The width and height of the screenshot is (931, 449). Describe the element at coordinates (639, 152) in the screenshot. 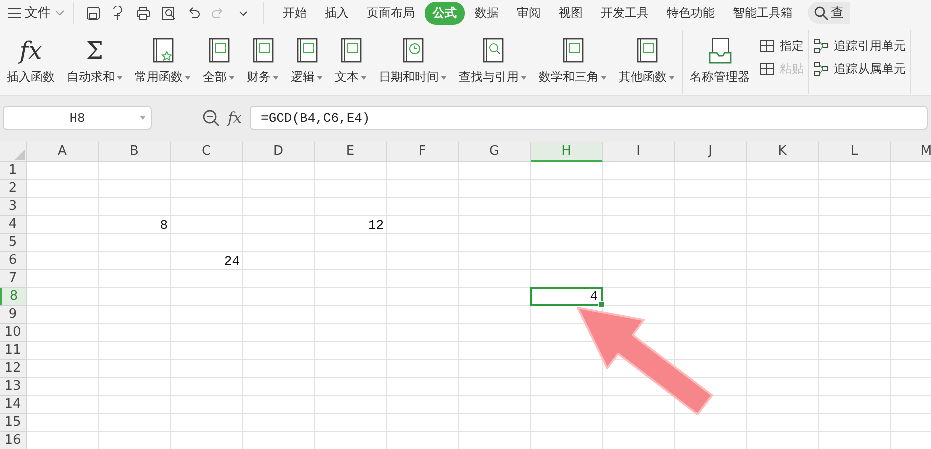

I see `column-header: I` at that location.